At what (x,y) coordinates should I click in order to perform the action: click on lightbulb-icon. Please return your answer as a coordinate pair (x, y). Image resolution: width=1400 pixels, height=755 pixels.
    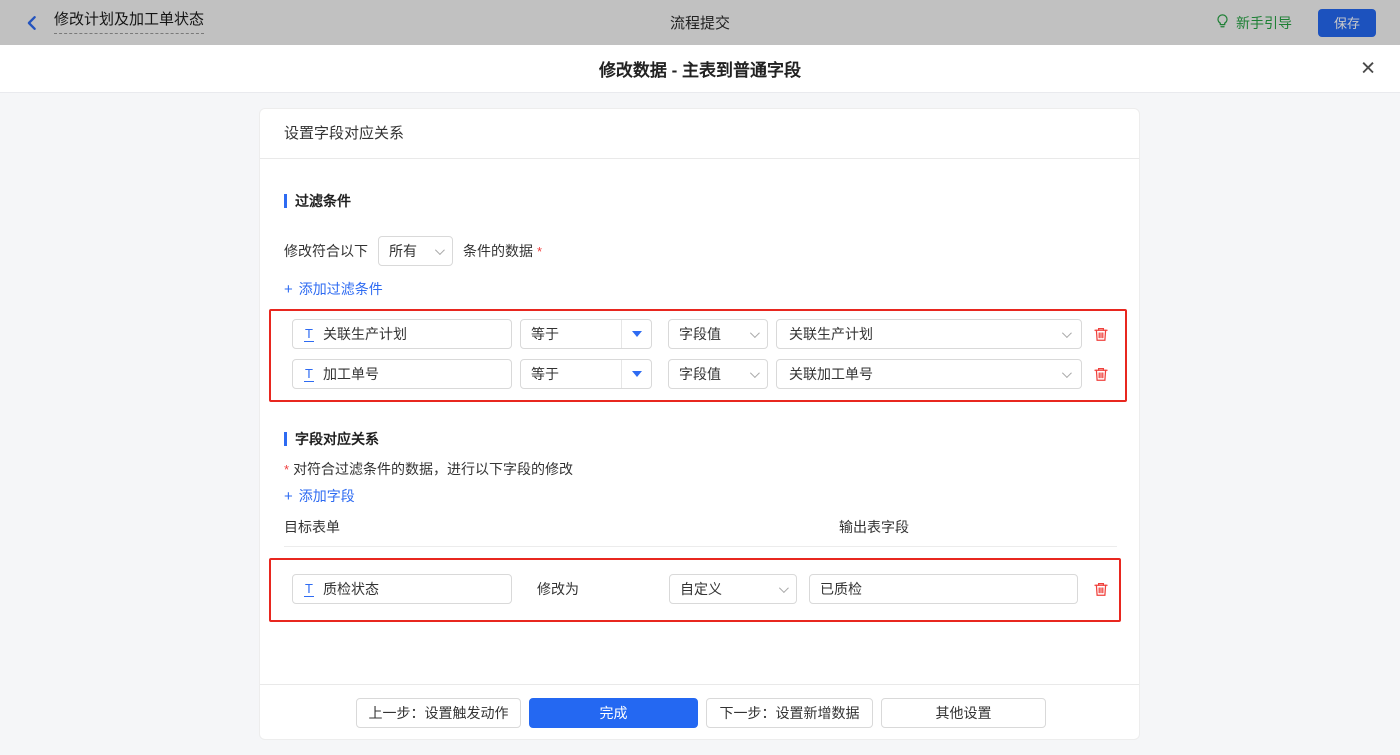
    Looking at the image, I should click on (1222, 22).